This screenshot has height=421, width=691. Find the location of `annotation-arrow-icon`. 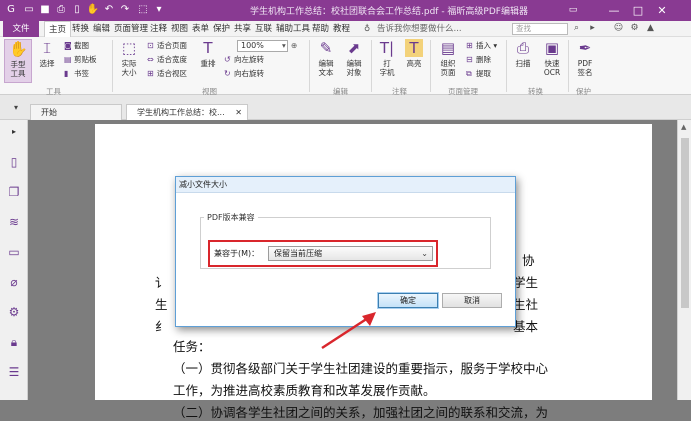

annotation-arrow-icon is located at coordinates (348, 331).